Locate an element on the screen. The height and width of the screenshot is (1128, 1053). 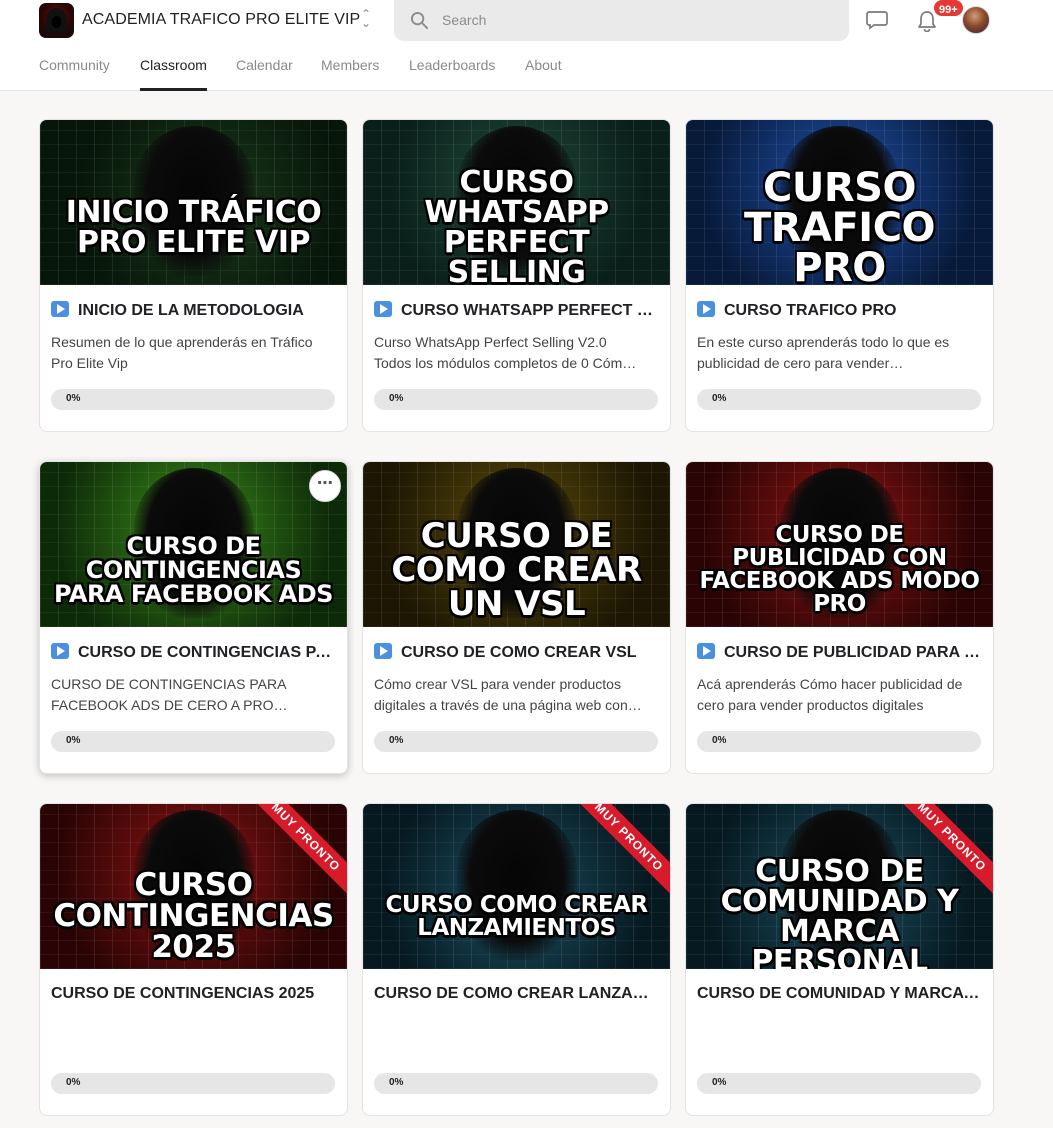
hooded-figure-icon is located at coordinates (56, 20).